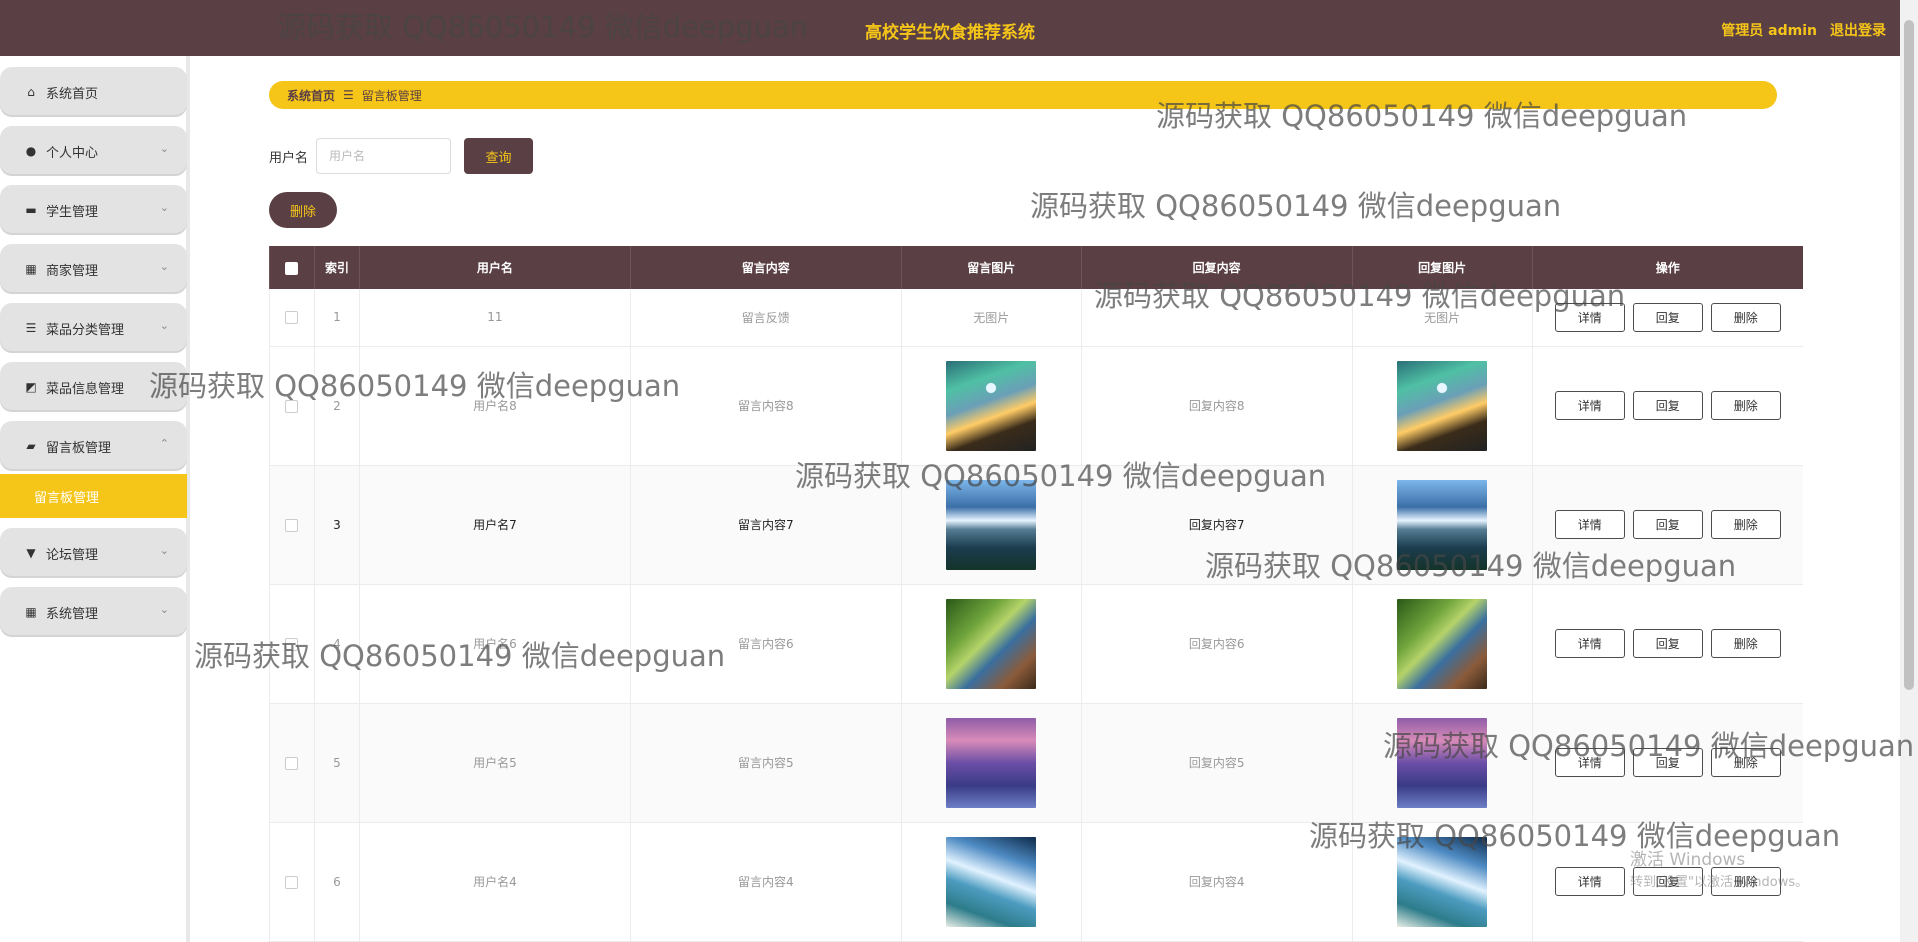  I want to click on list-icon: ☰, so click(31, 328).